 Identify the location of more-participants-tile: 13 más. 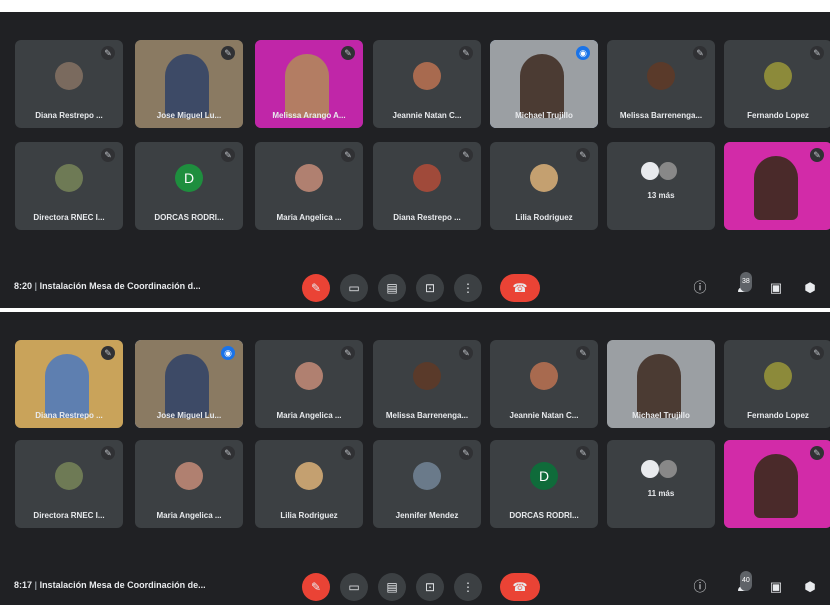
(661, 186).